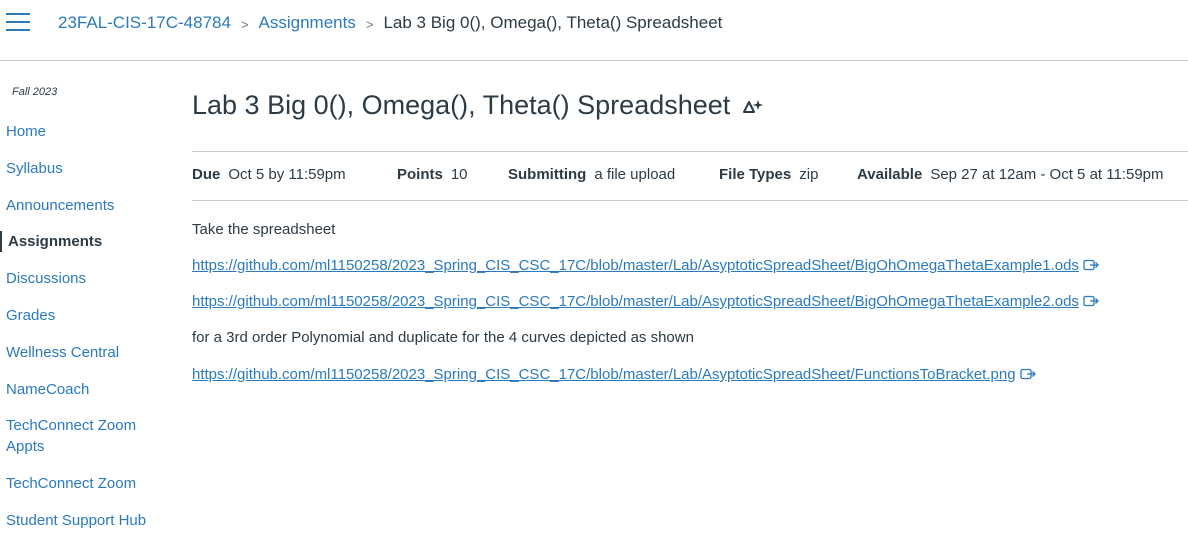 The width and height of the screenshot is (1188, 536). Describe the element at coordinates (459, 174) in the screenshot. I see `points-value: 10` at that location.